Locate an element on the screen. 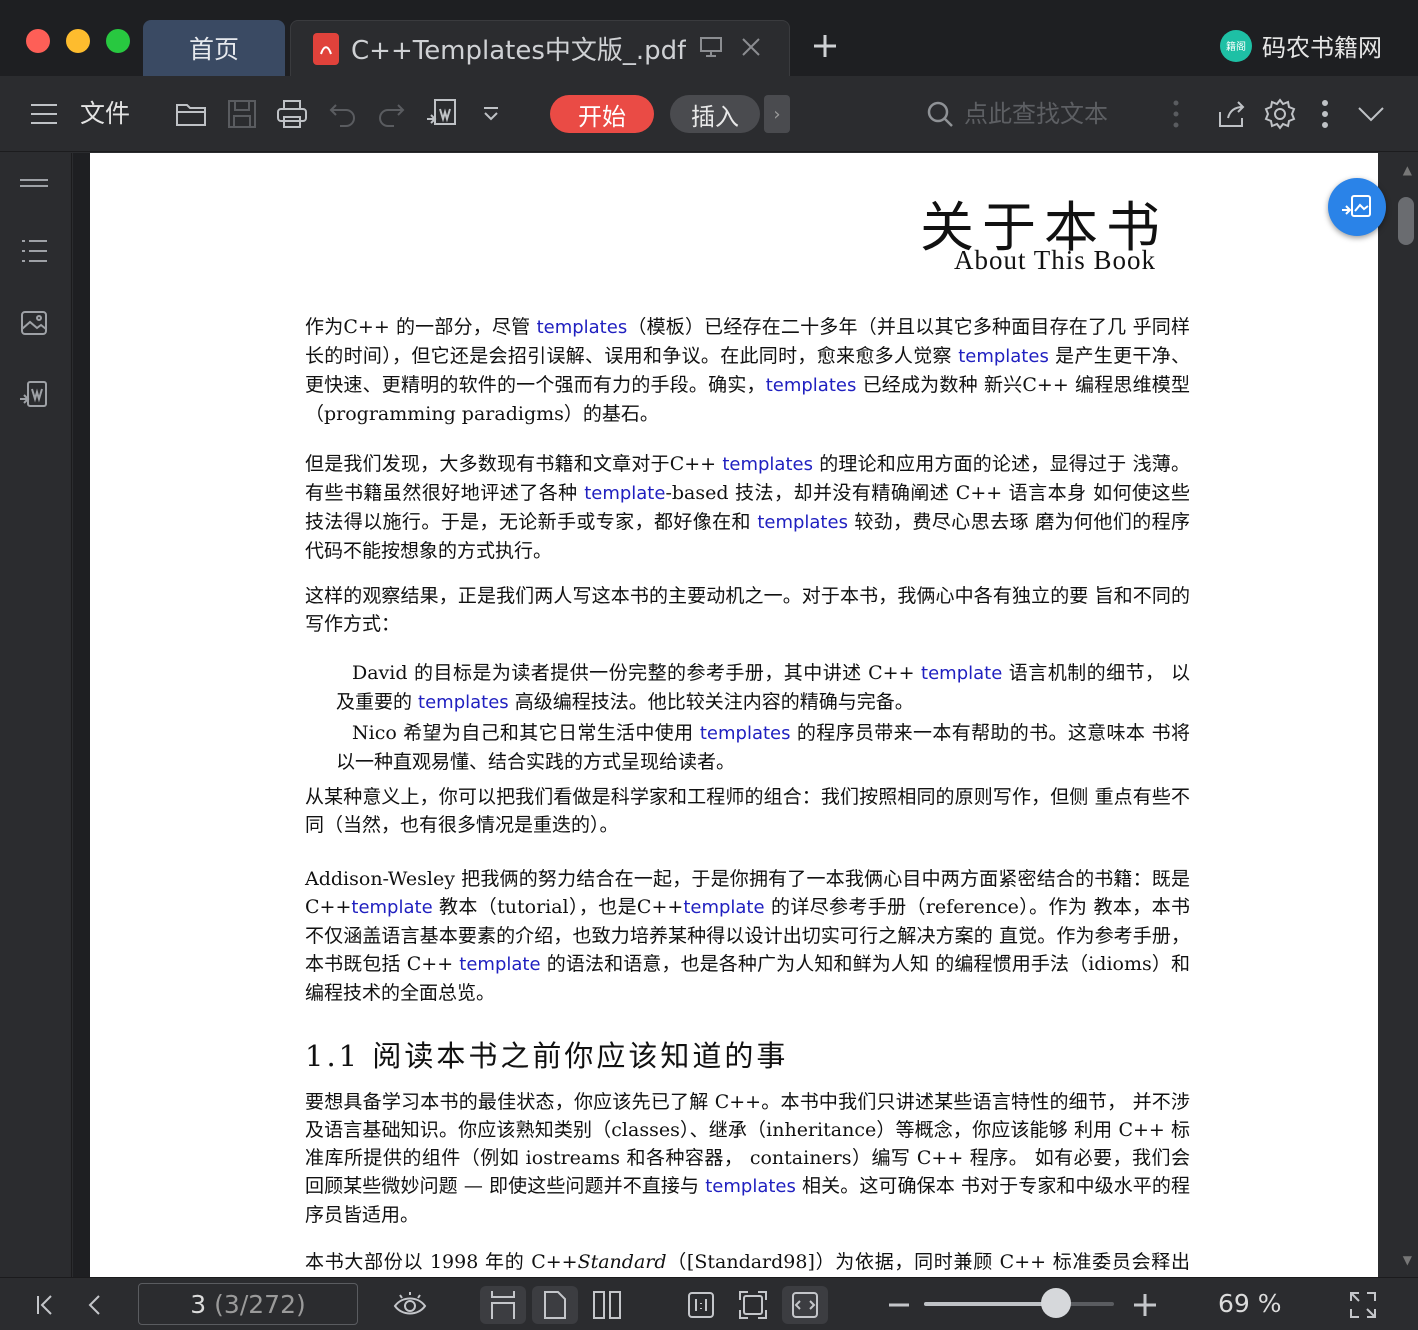  page-total: (3/272) is located at coordinates (260, 1304).